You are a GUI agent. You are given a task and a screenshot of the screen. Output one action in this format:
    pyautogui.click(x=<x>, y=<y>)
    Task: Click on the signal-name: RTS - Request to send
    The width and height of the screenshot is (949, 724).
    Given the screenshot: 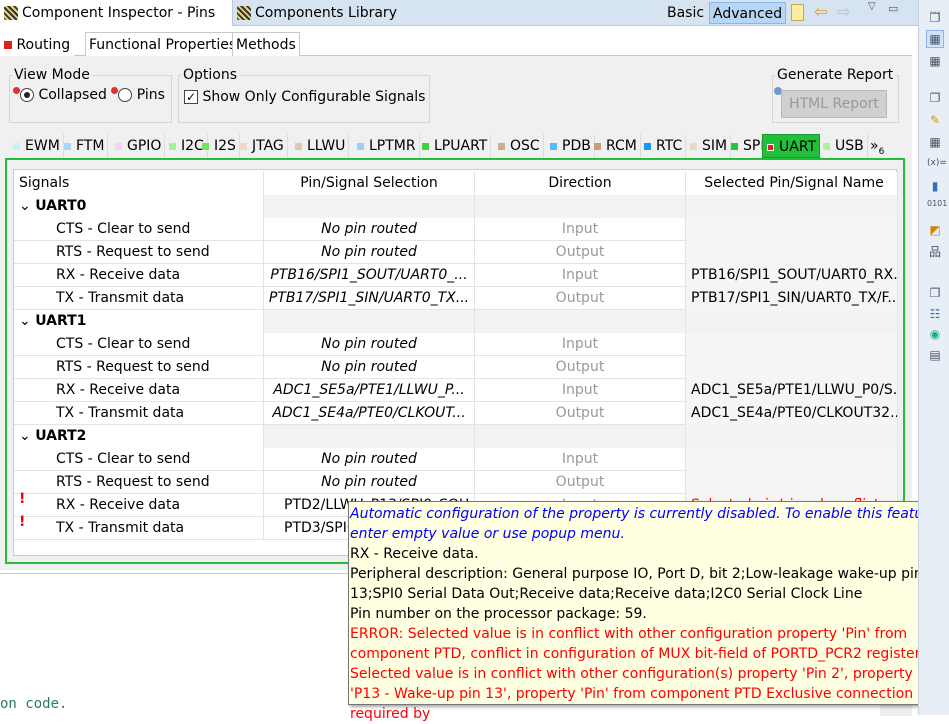 What is the action you would take?
    pyautogui.click(x=139, y=367)
    